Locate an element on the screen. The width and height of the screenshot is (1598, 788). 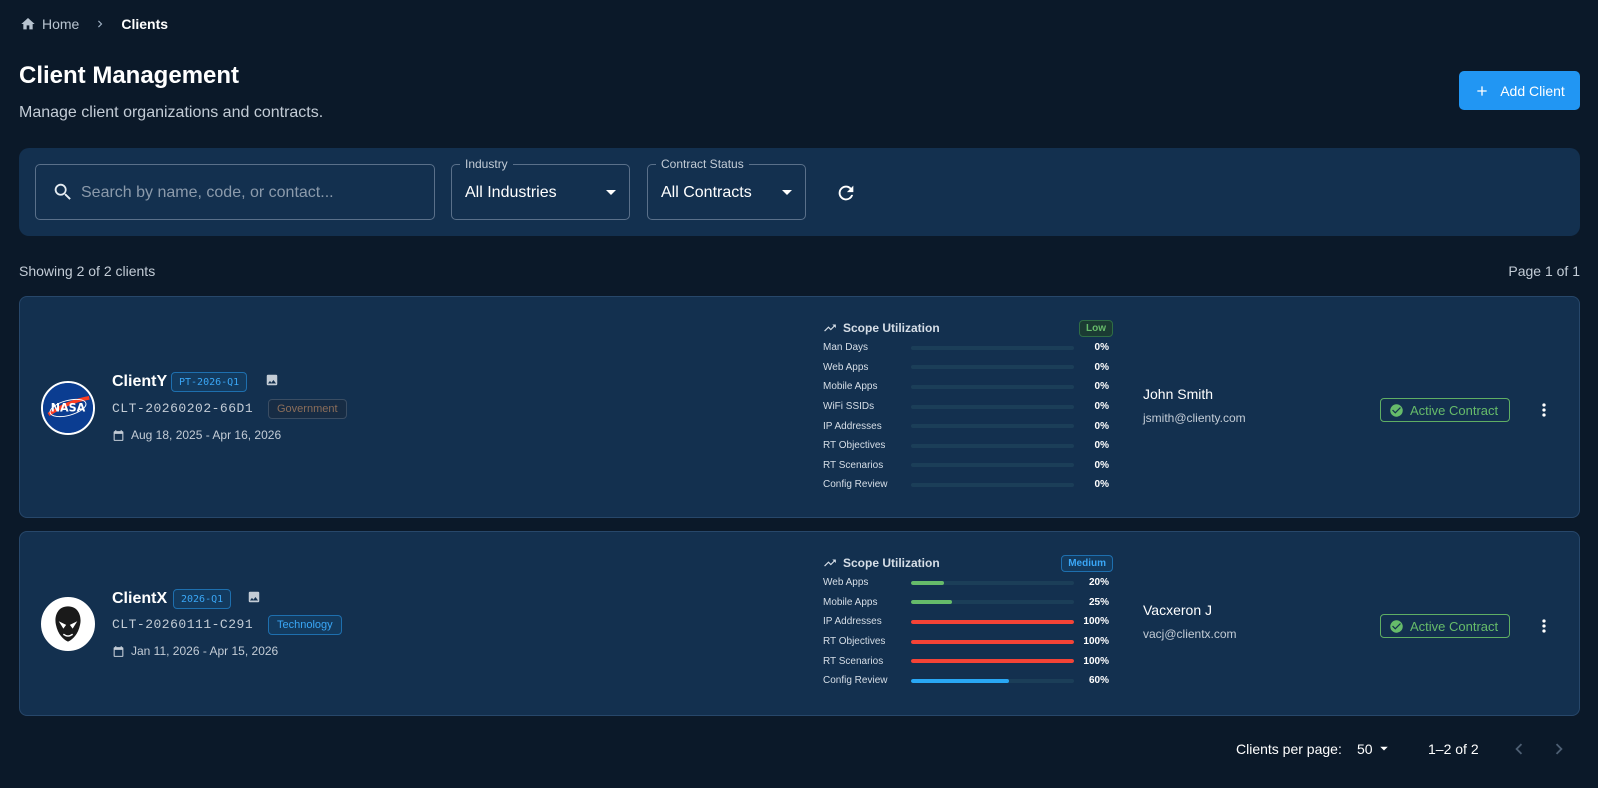
refresh-button is located at coordinates (846, 193).